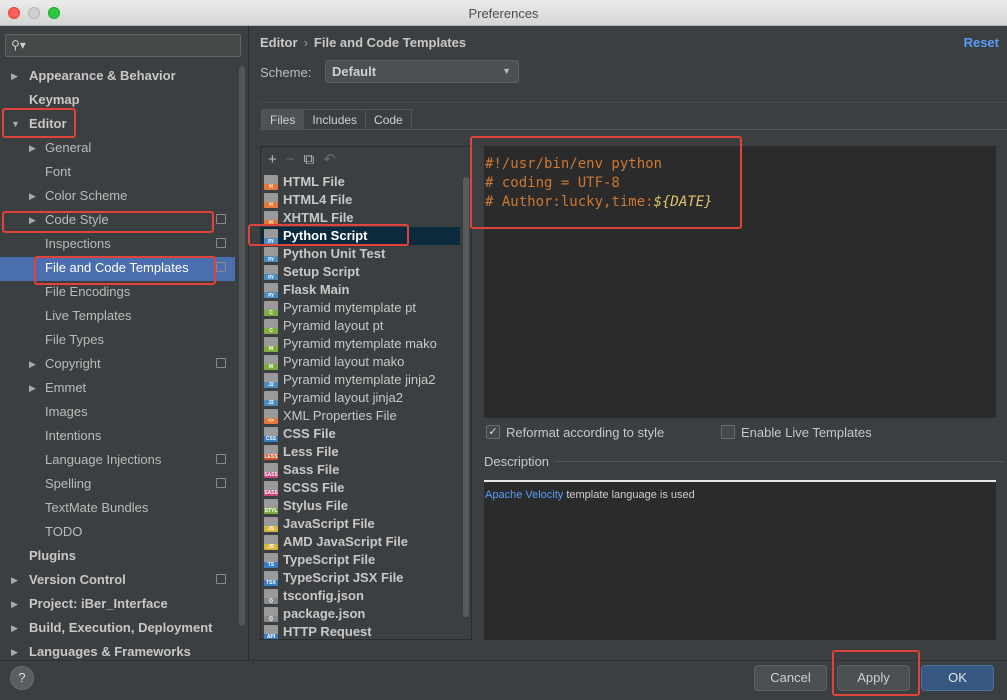 The height and width of the screenshot is (700, 1007). Describe the element at coordinates (117, 340) in the screenshot. I see `sidebar-item: File Types` at that location.